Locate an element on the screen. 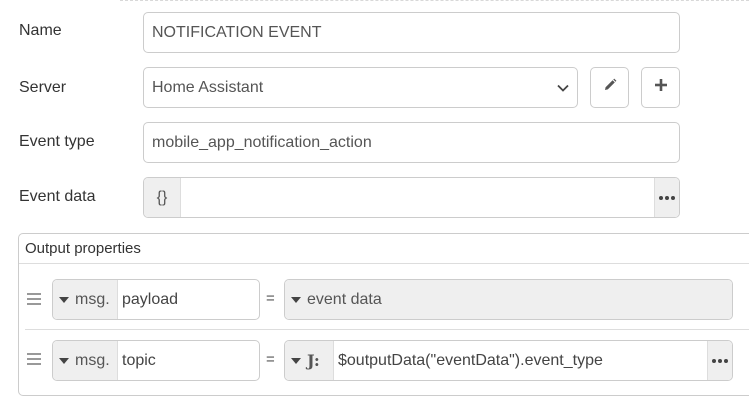  event-type-label: Event type is located at coordinates (57, 141).